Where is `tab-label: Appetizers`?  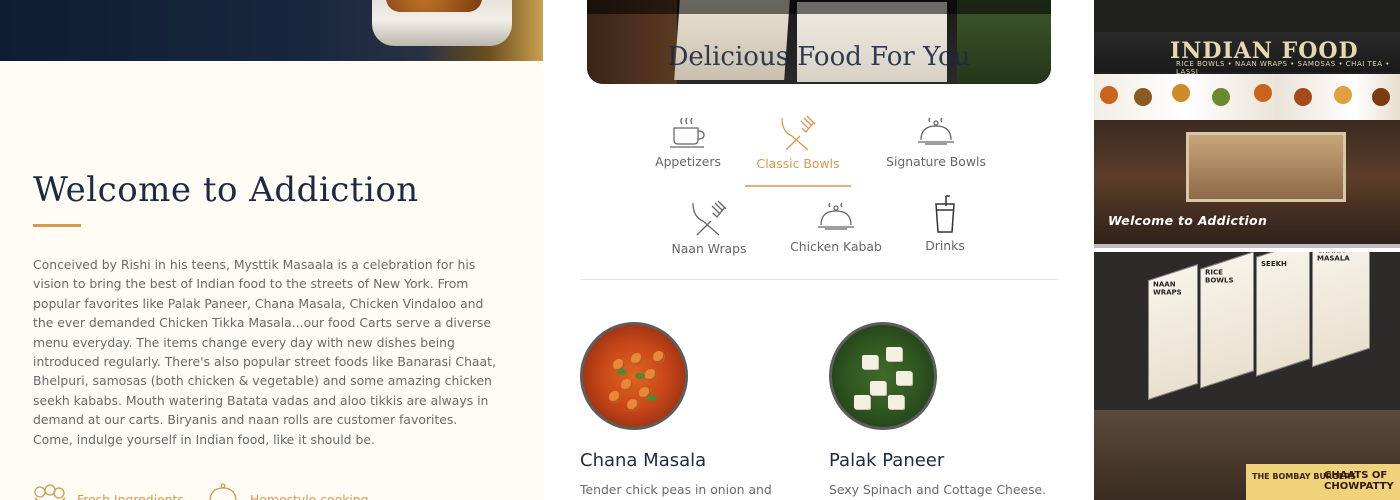
tab-label: Appetizers is located at coordinates (688, 161).